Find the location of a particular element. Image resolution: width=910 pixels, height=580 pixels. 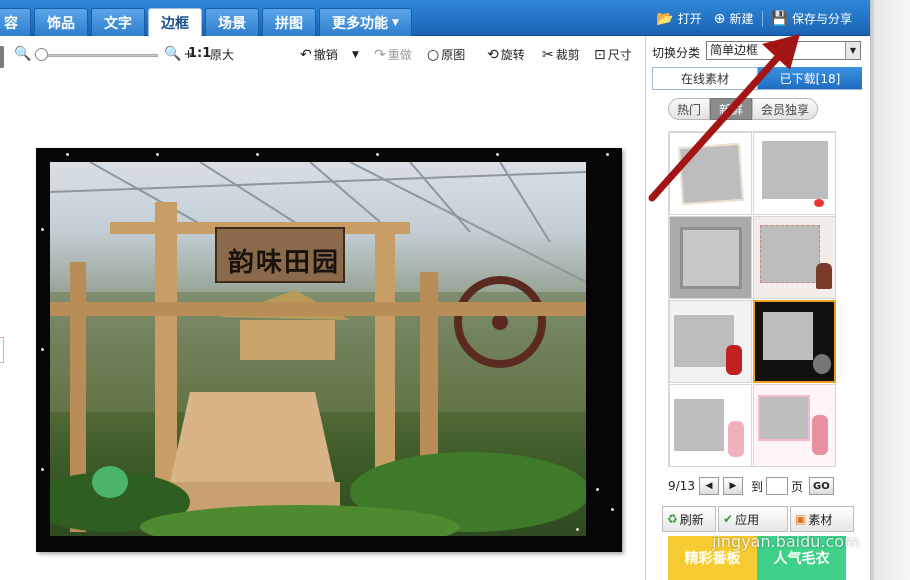

open-label: 打开 is located at coordinates (689, 19).